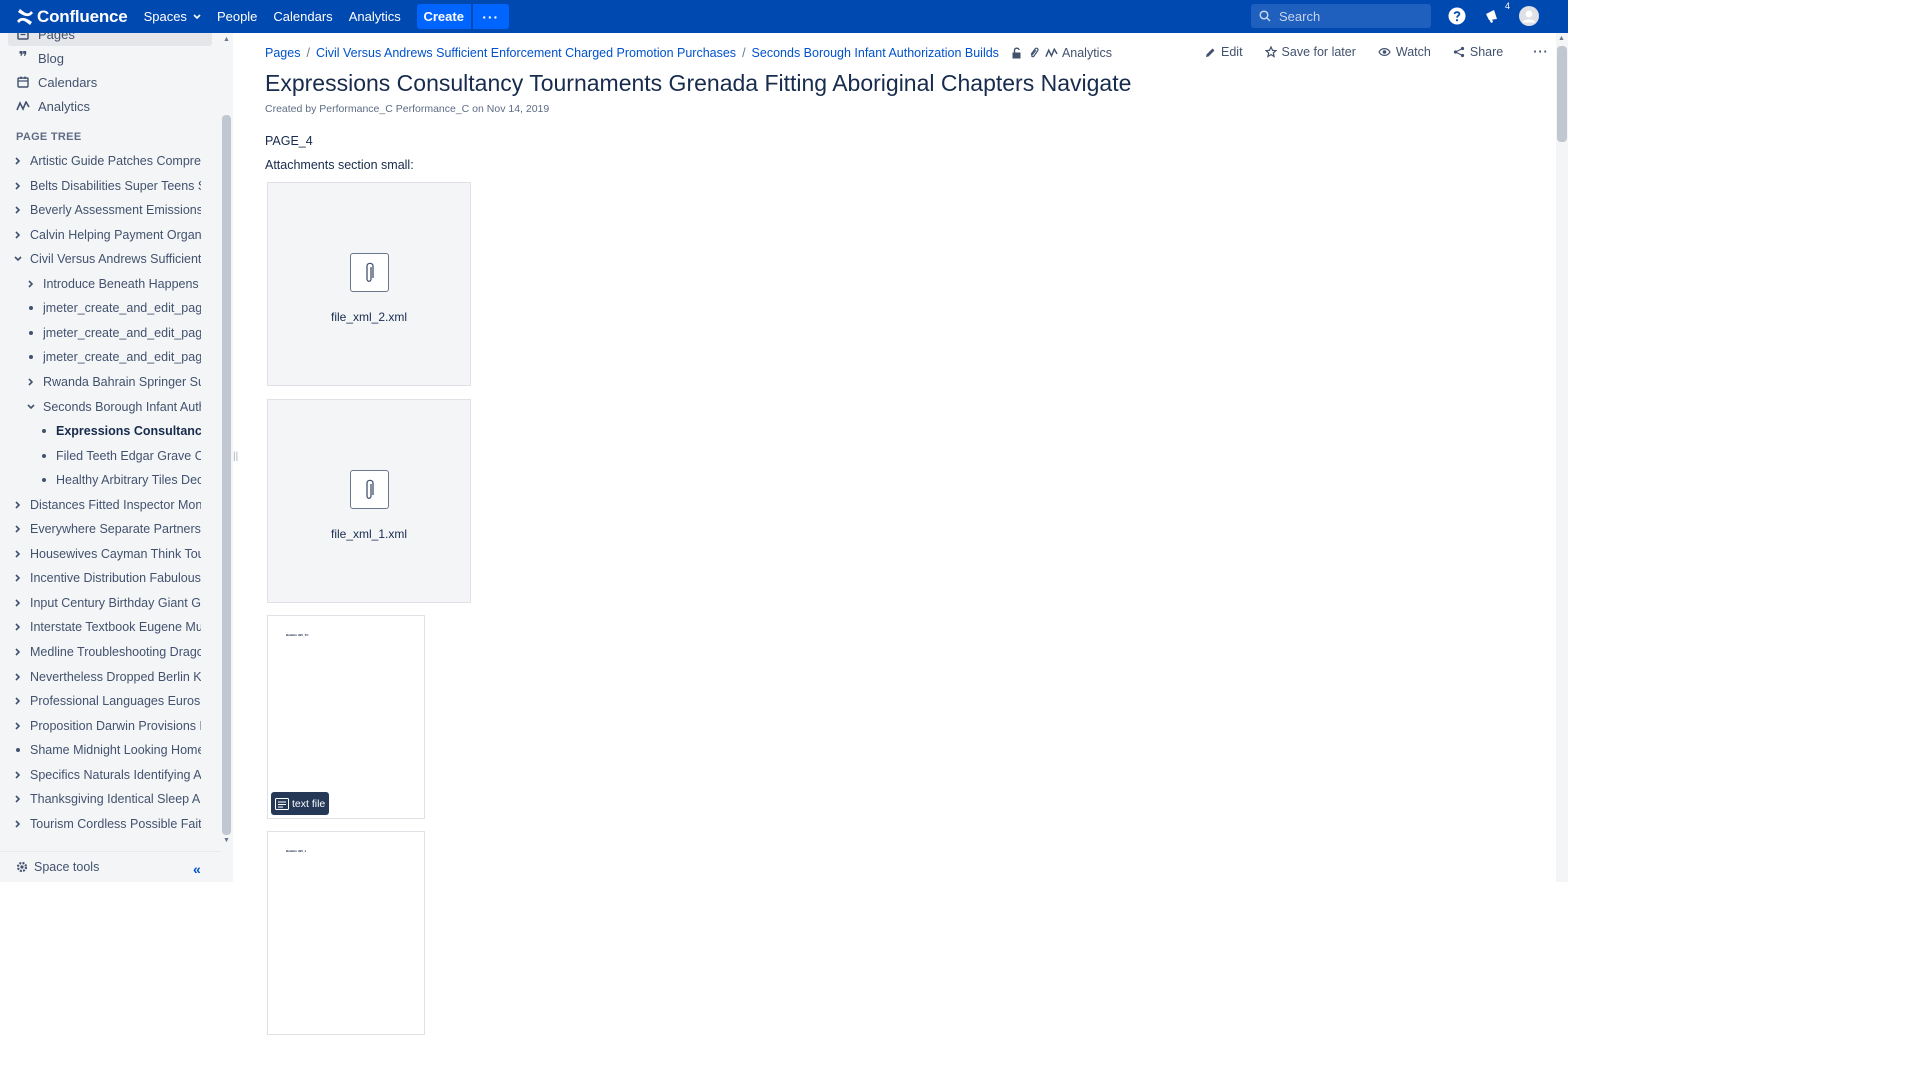  Describe the element at coordinates (302, 16) in the screenshot. I see `nav-calendars: Calendars` at that location.